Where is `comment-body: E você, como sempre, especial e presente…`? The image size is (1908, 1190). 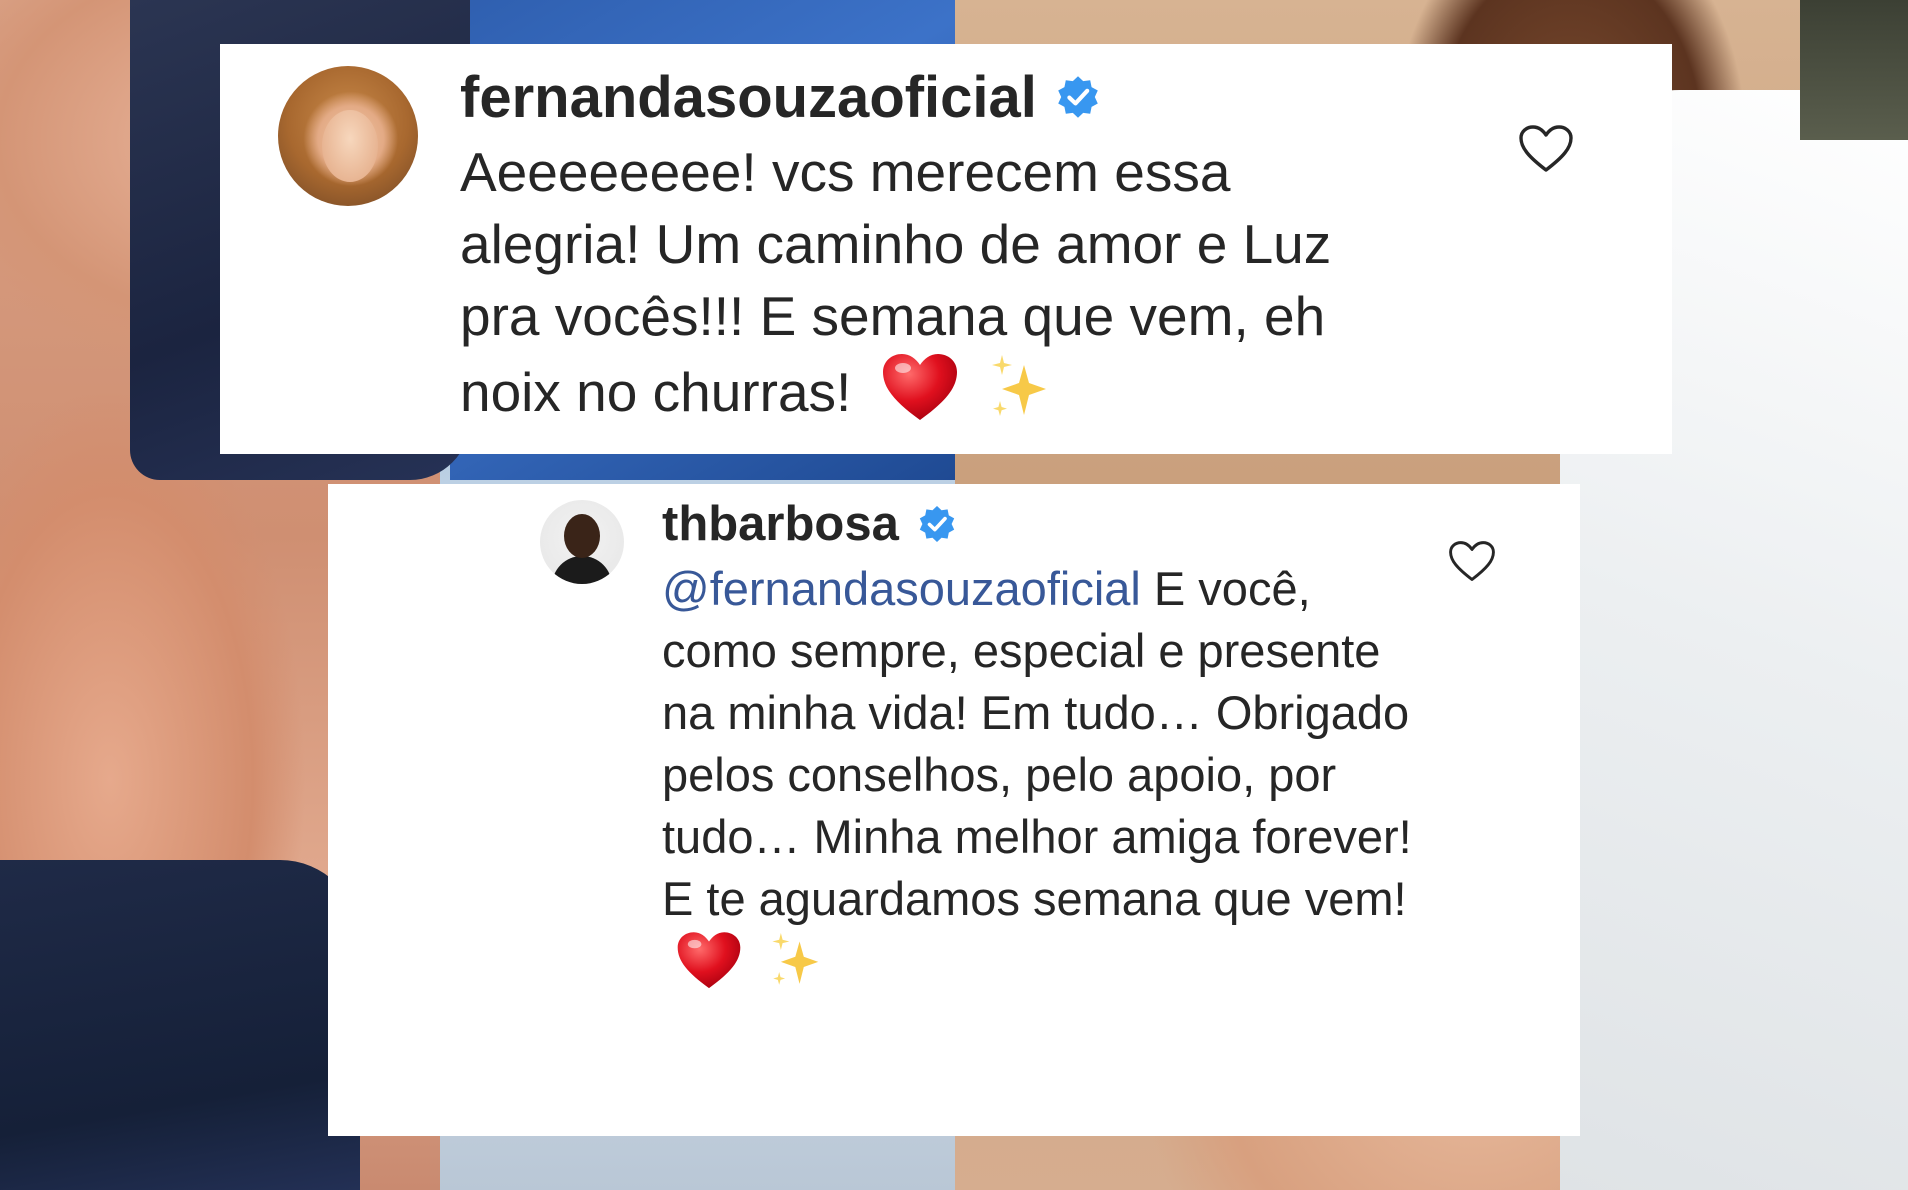
comment-body: E você, como sempre, especial e presente… is located at coordinates (1037, 743).